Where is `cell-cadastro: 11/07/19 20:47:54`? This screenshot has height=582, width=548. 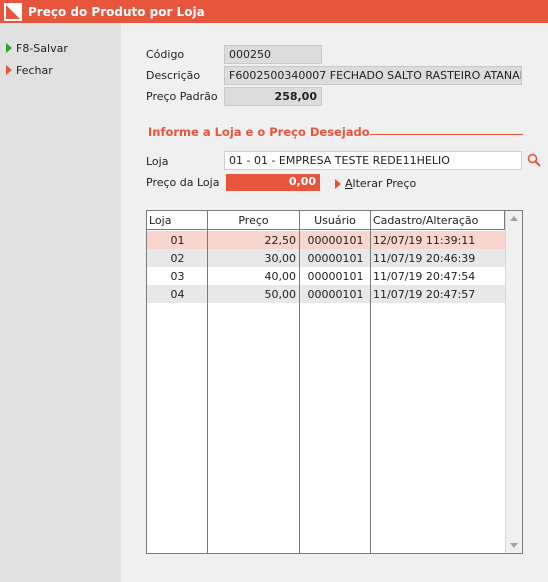
cell-cadastro: 11/07/19 20:47:54 is located at coordinates (424, 276).